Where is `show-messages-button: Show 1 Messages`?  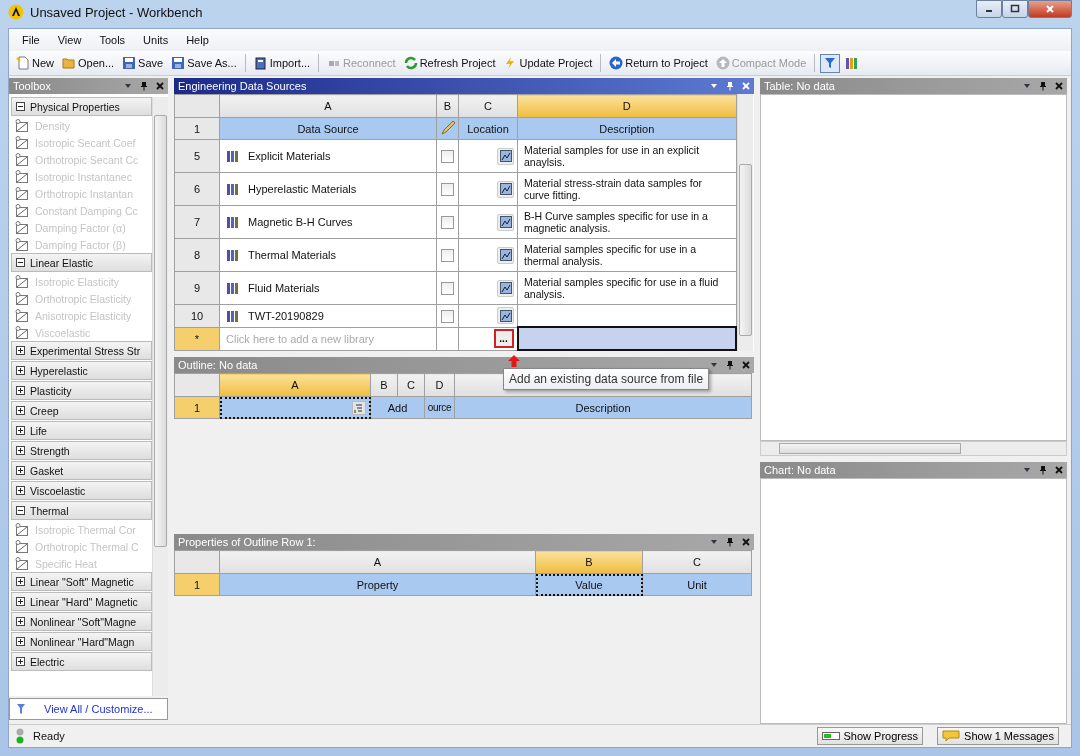 show-messages-button: Show 1 Messages is located at coordinates (998, 736).